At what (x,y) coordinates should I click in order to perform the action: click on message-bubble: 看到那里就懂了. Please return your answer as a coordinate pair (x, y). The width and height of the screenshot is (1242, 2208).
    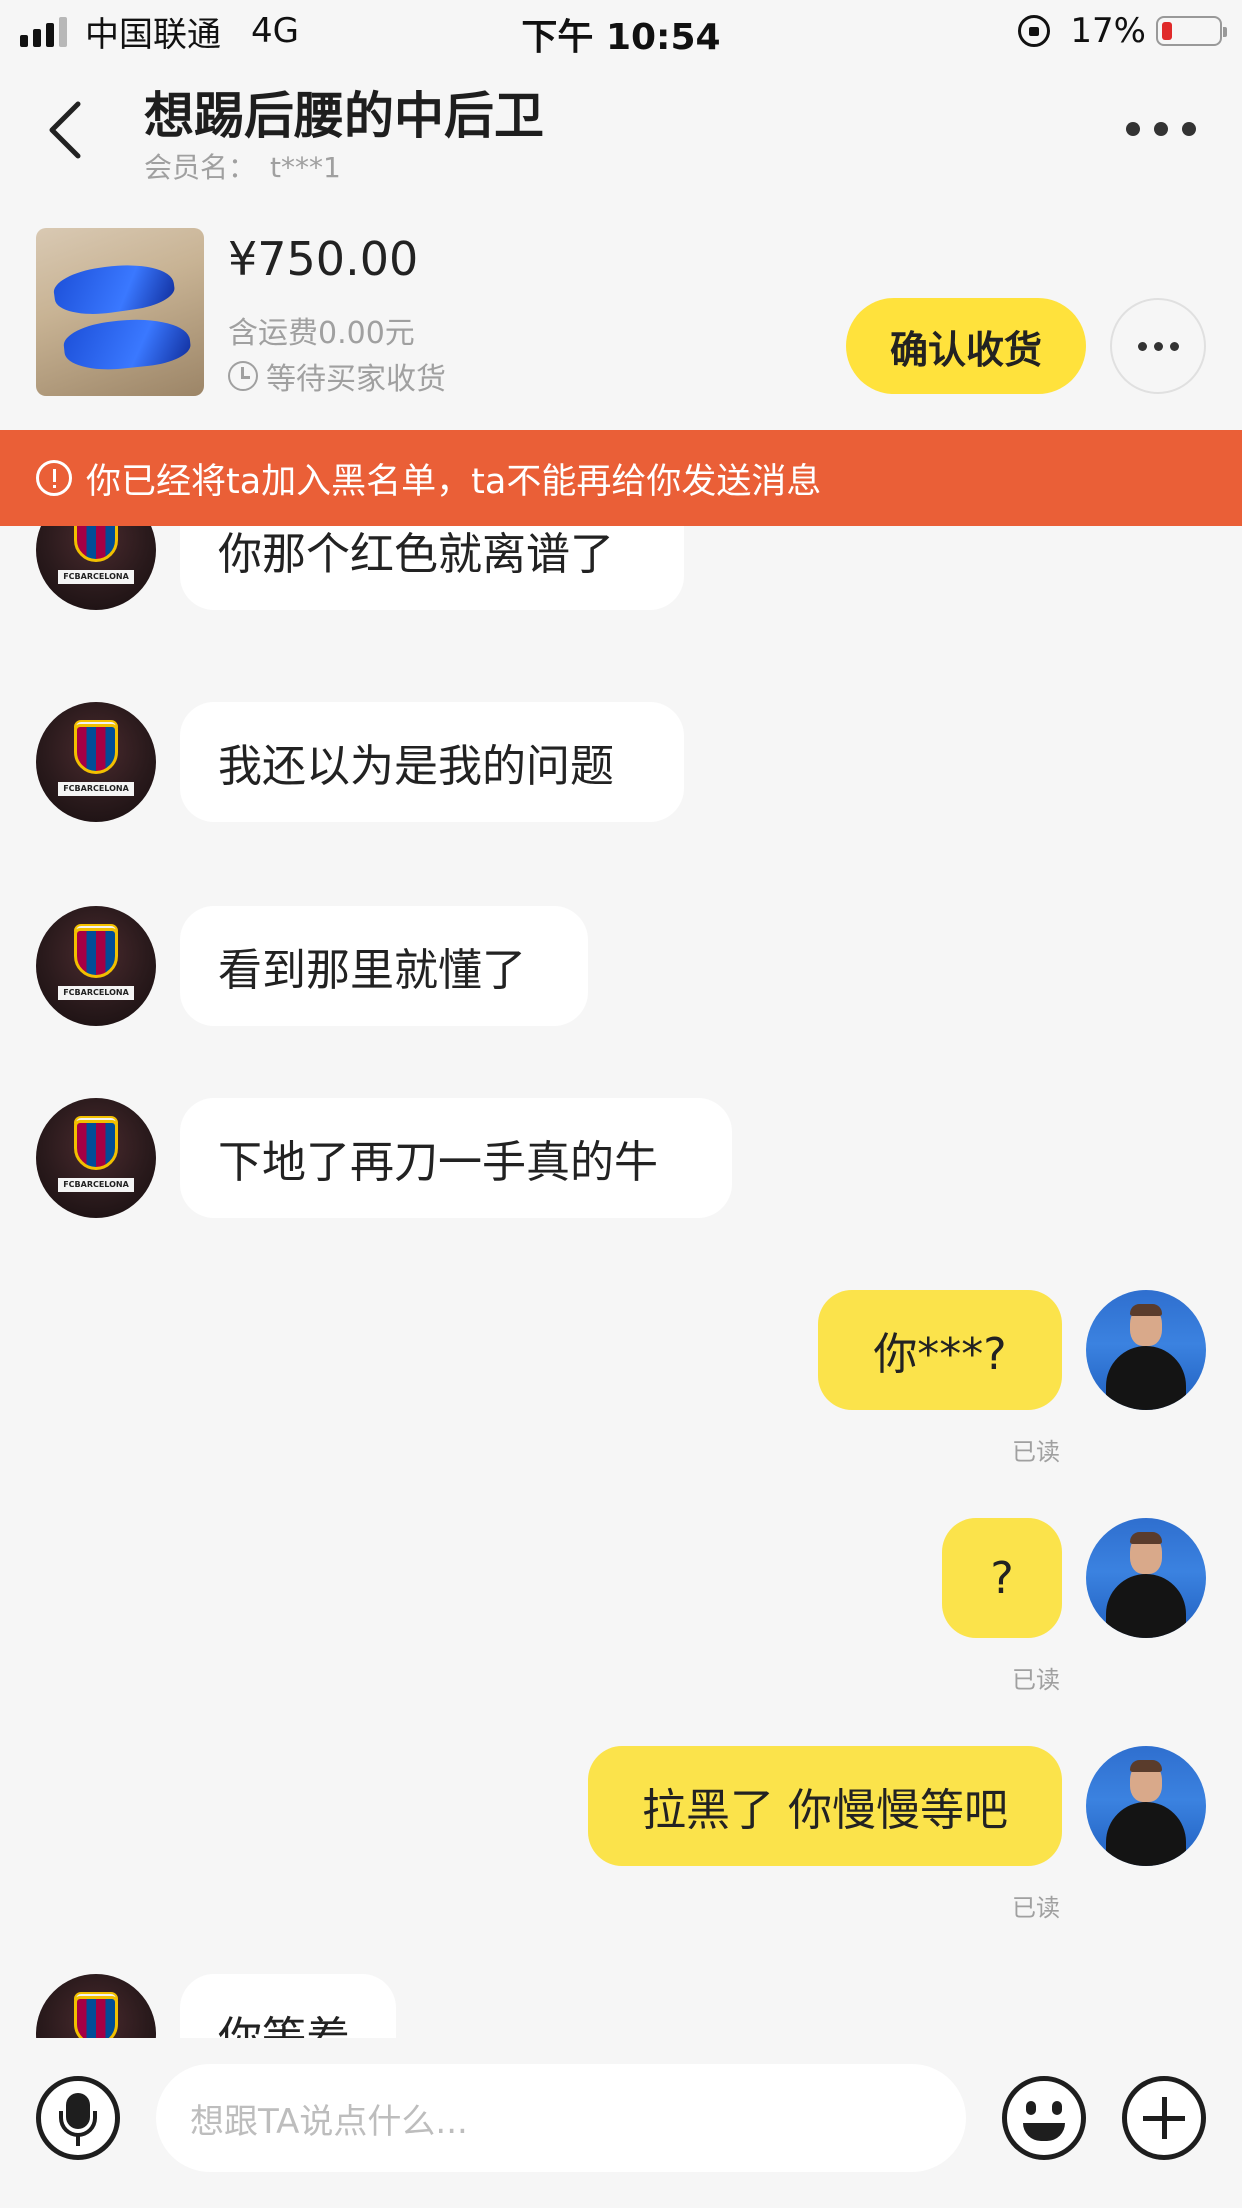
    Looking at the image, I should click on (384, 966).